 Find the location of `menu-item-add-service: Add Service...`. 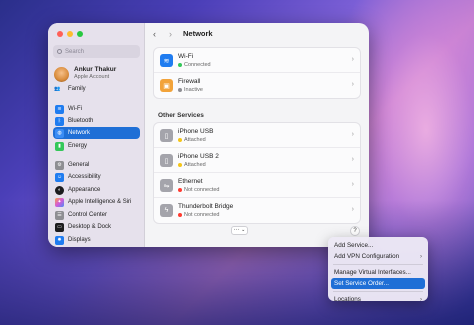

menu-item-add-service: Add Service... is located at coordinates (378, 245).